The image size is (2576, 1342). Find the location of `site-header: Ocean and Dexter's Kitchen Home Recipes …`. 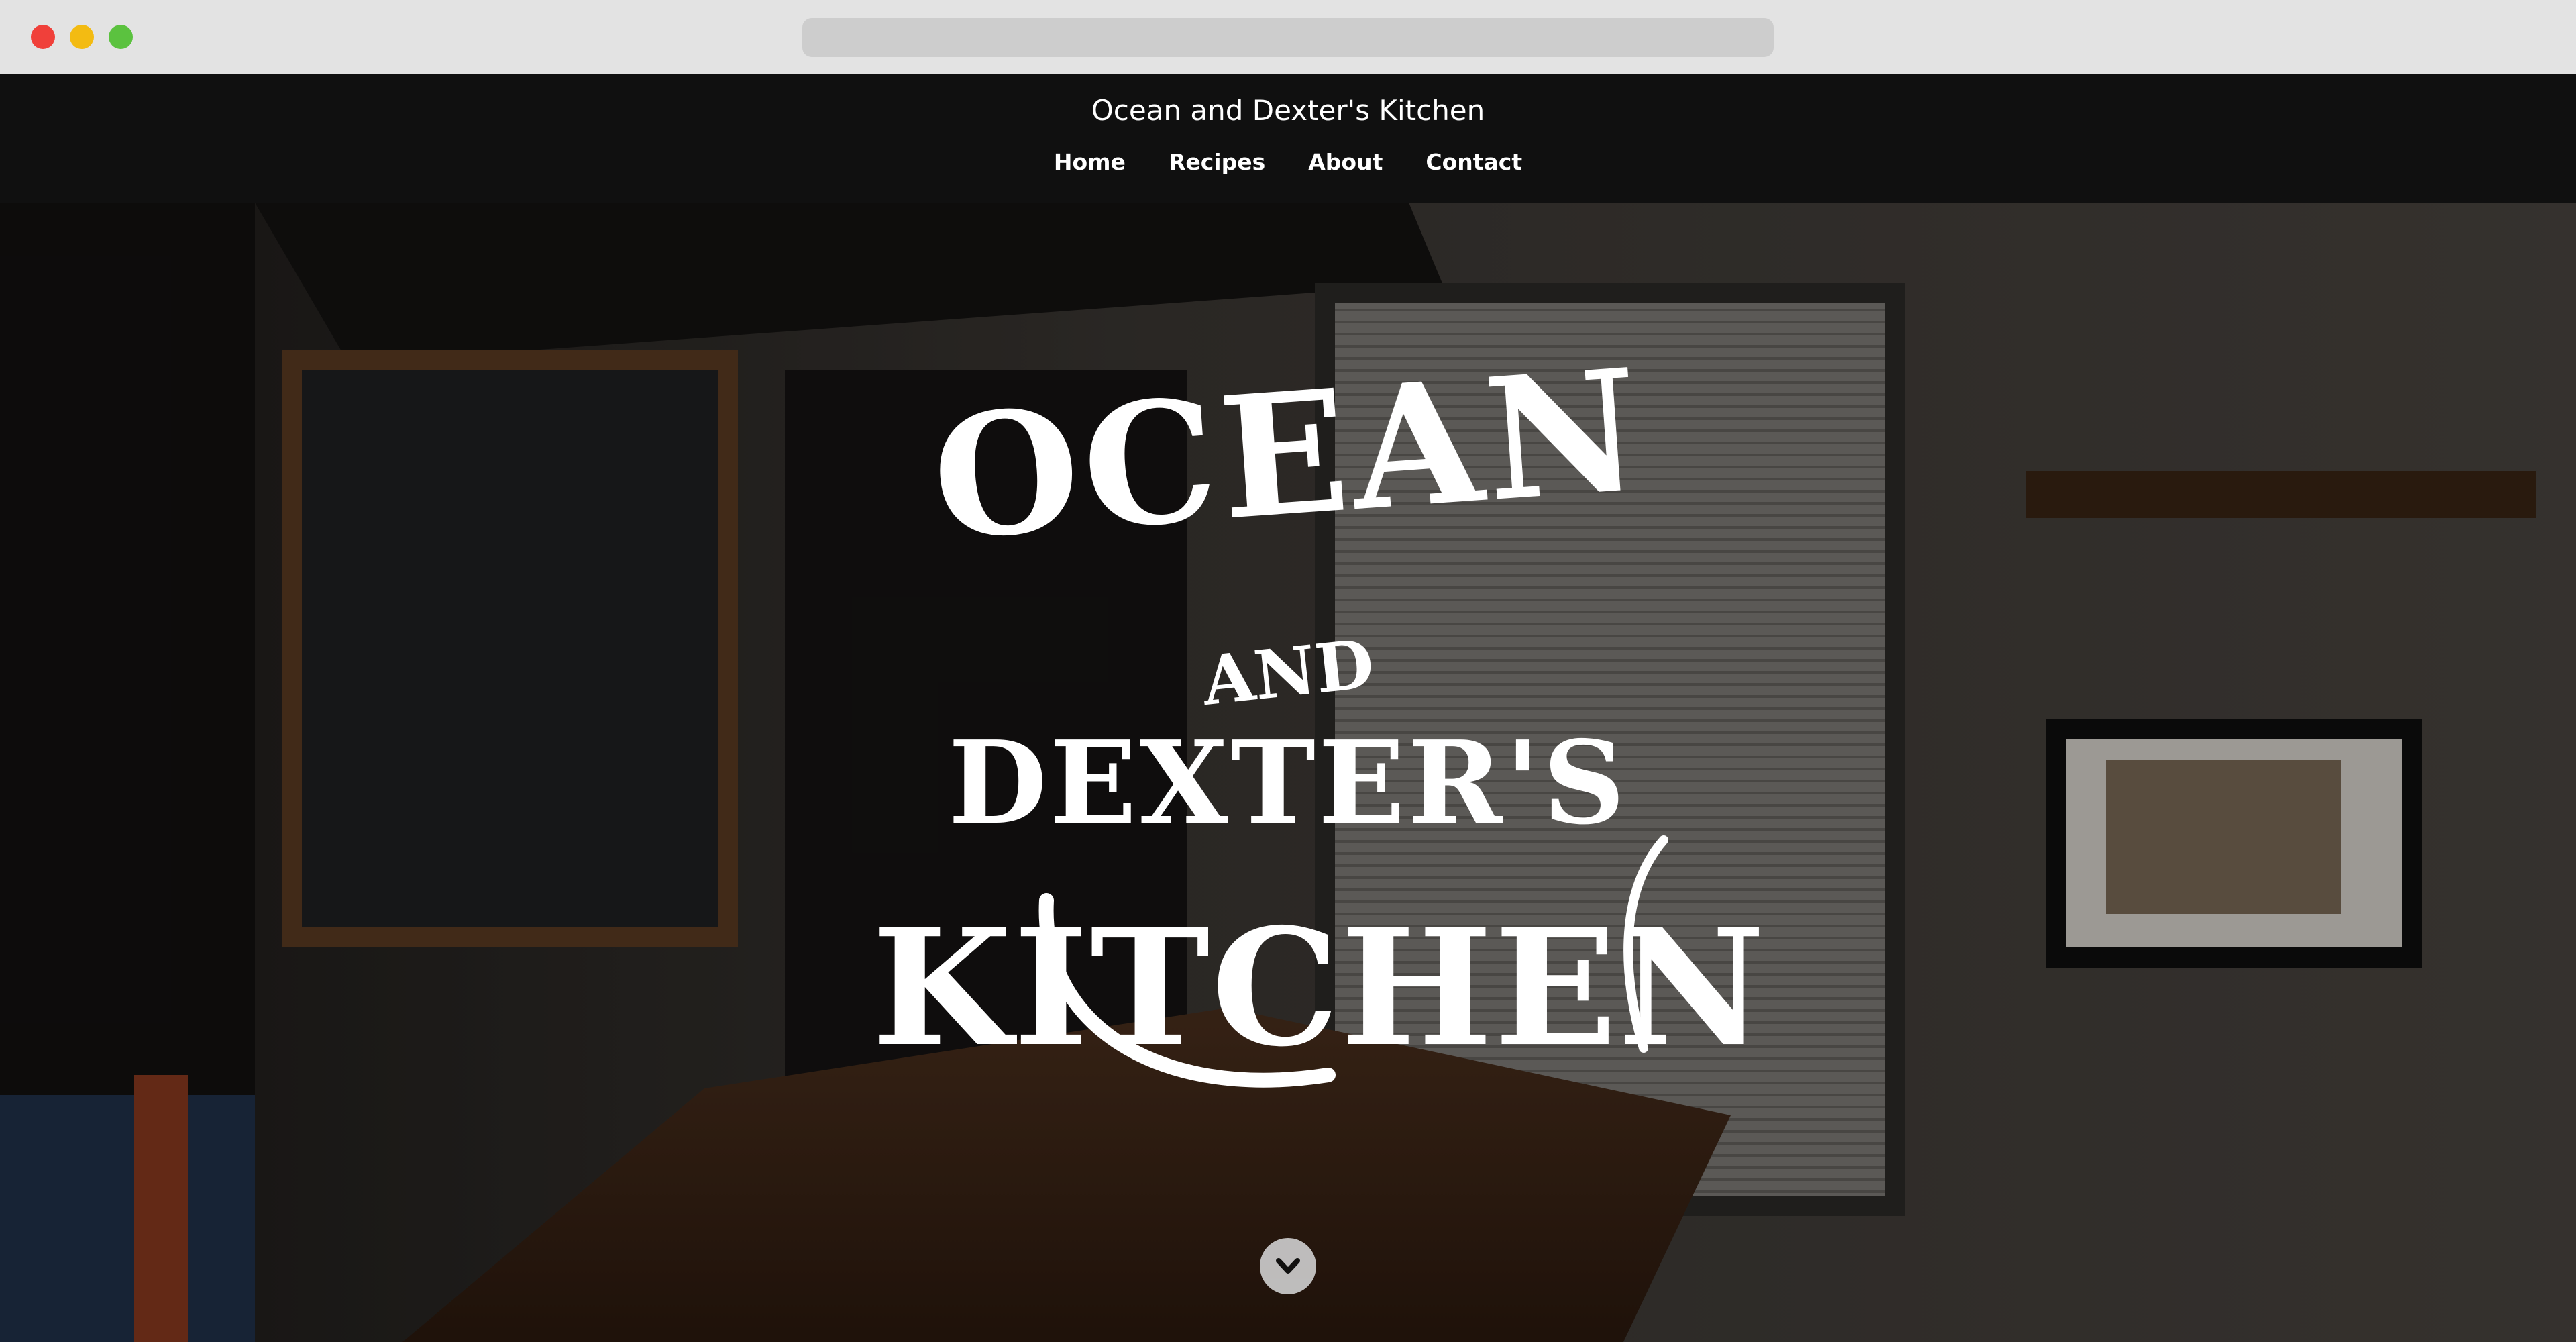

site-header: Ocean and Dexter's Kitchen Home Recipes … is located at coordinates (1288, 139).